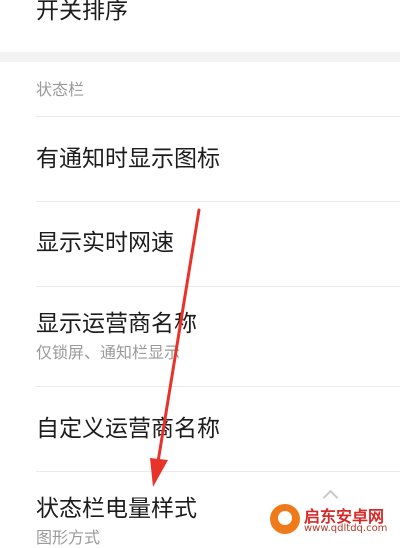 Image resolution: width=400 pixels, height=548 pixels. What do you see at coordinates (346, 528) in the screenshot?
I see `watermark-url: www.qdltdq.com` at bounding box center [346, 528].